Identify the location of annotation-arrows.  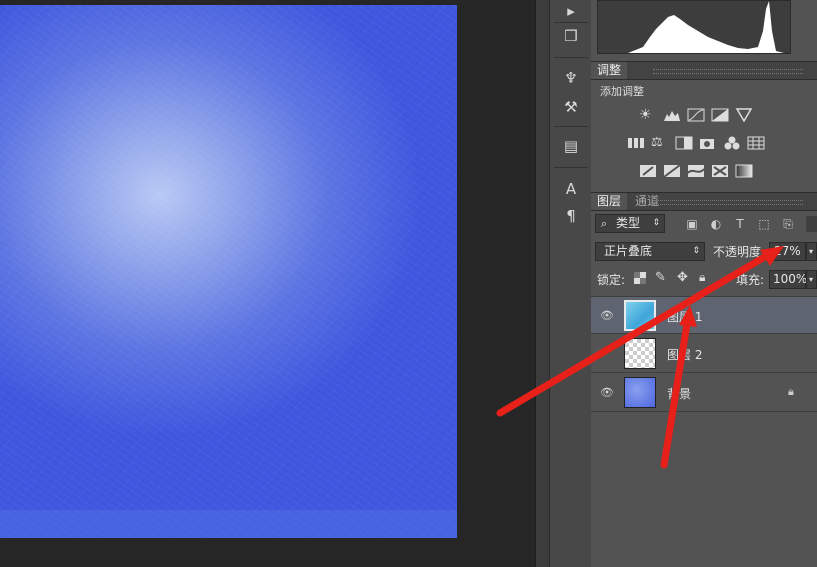
(640, 357).